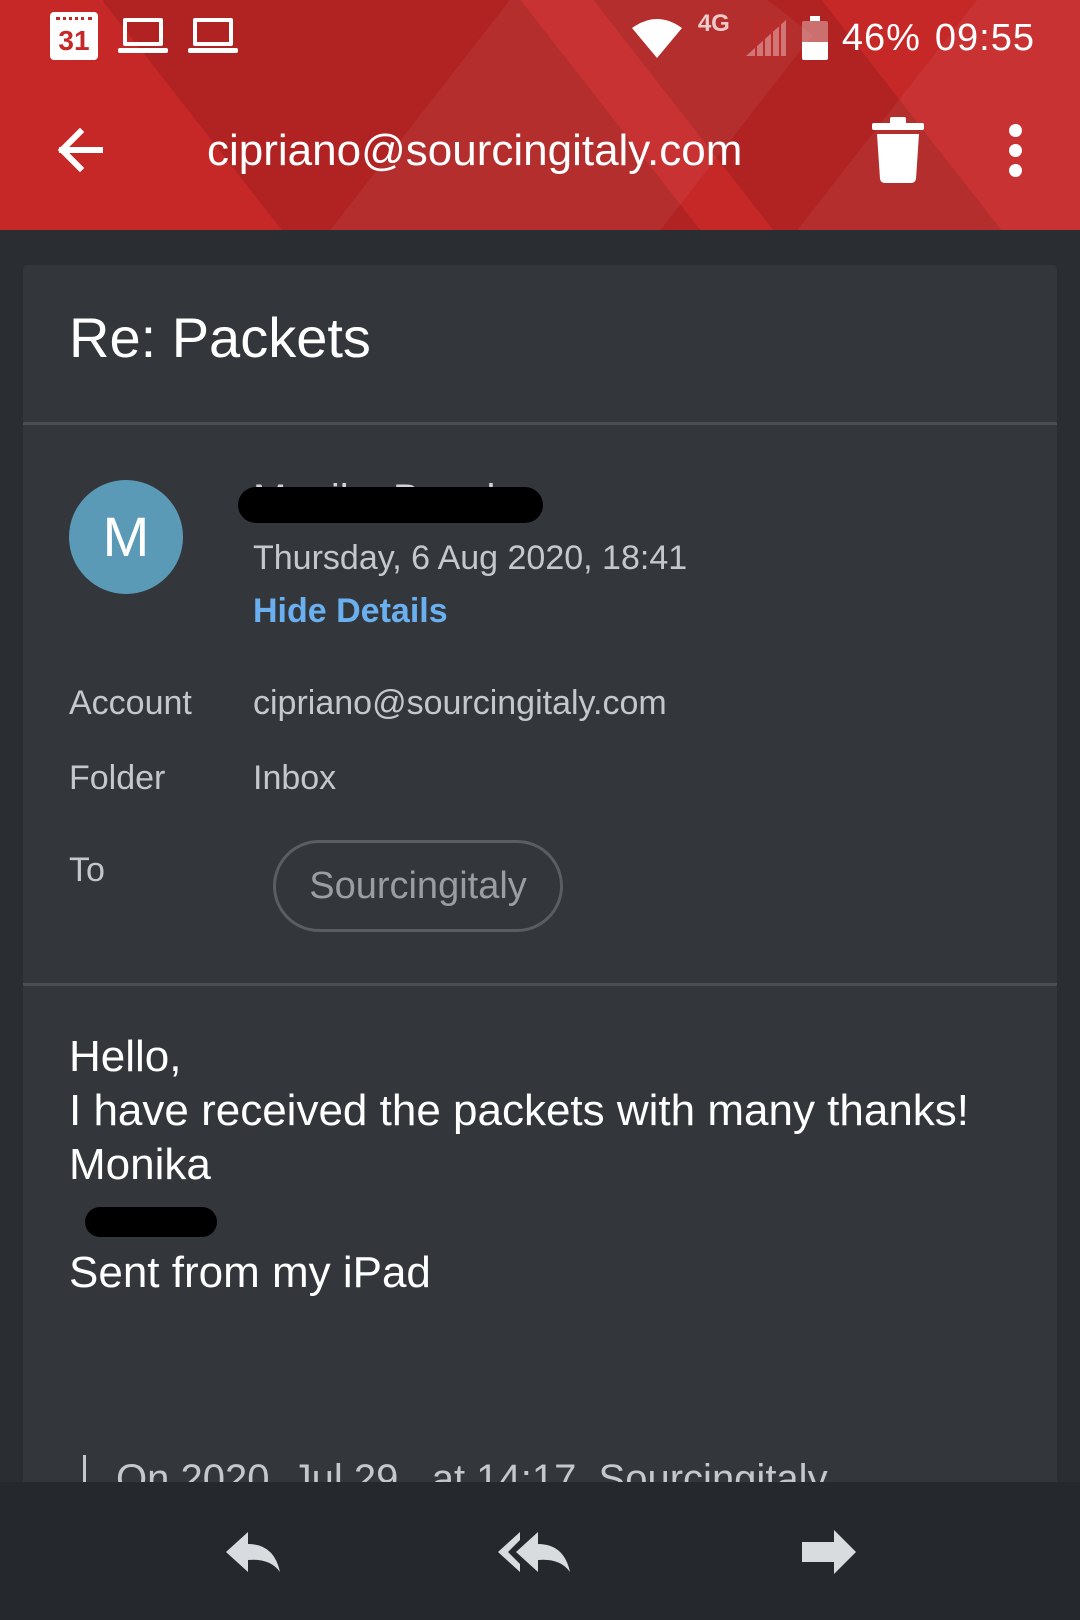  I want to click on calendar-icon: 31, so click(74, 36).